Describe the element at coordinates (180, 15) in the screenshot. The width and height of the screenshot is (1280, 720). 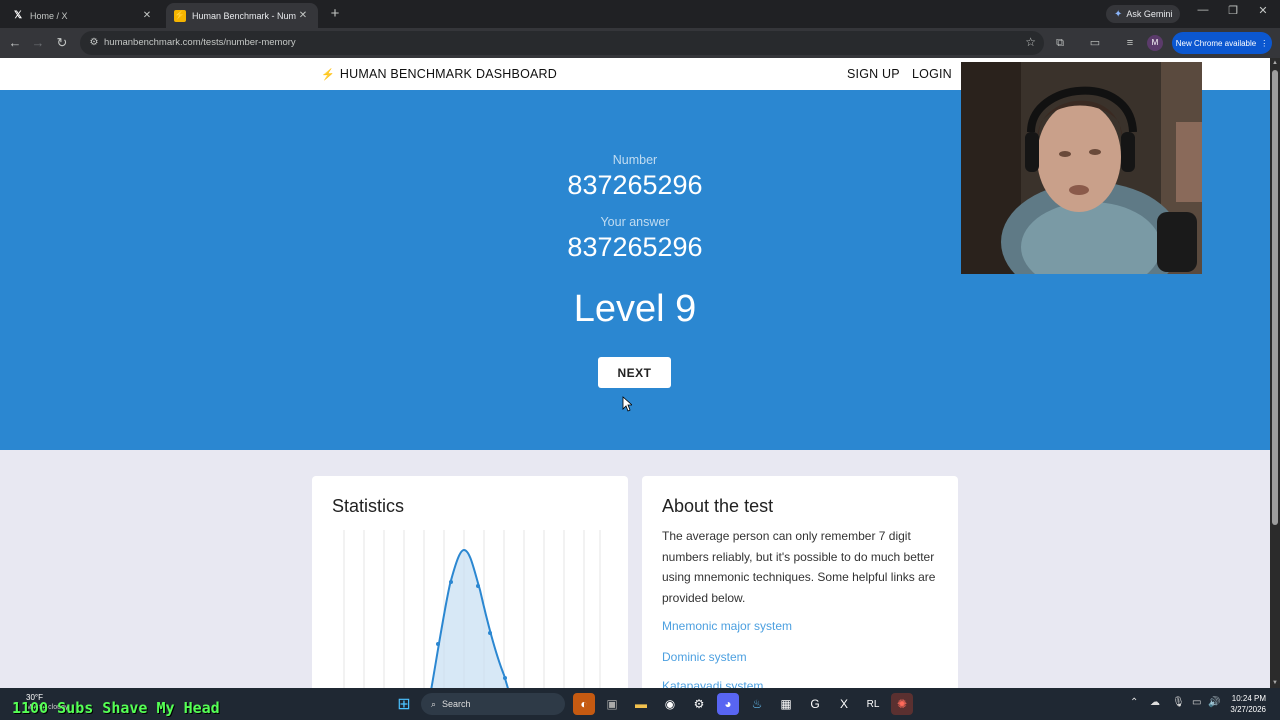
I see `human-benchmark-icon: ⚡` at that location.